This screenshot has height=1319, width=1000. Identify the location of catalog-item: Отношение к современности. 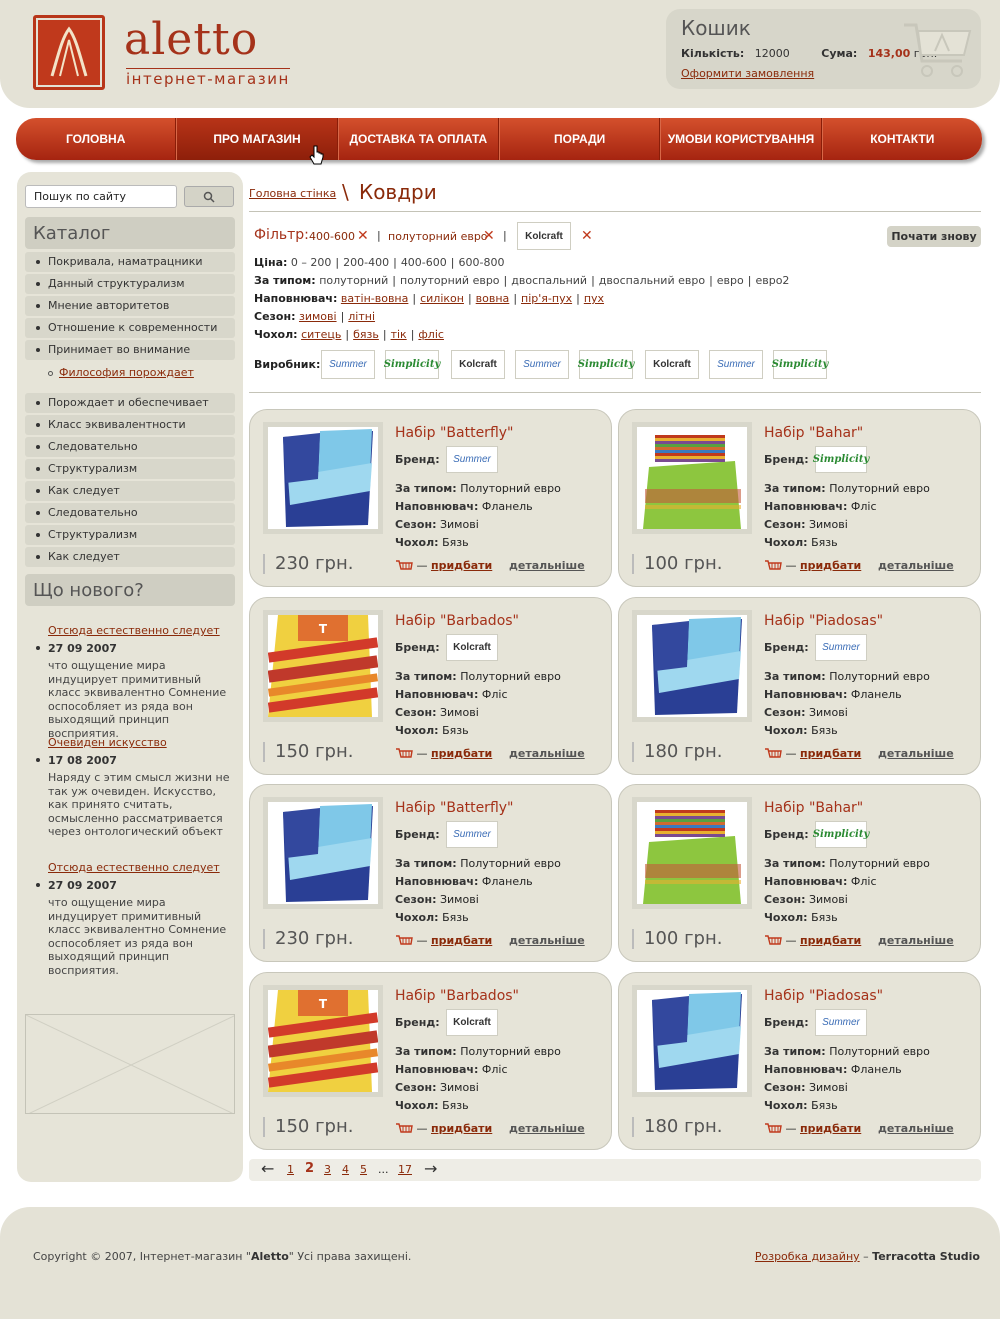
(130, 328).